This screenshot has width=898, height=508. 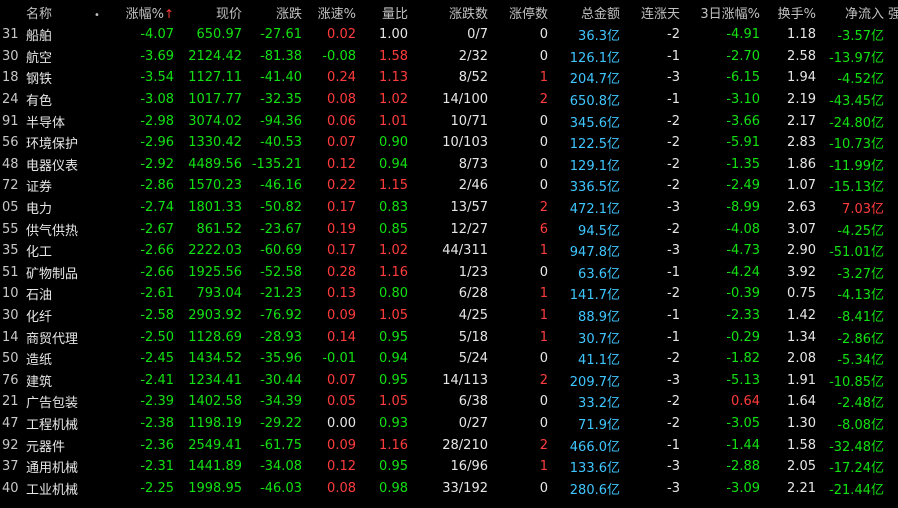 What do you see at coordinates (473, 423) in the screenshot?
I see `row-up-down-count: 0/27` at bounding box center [473, 423].